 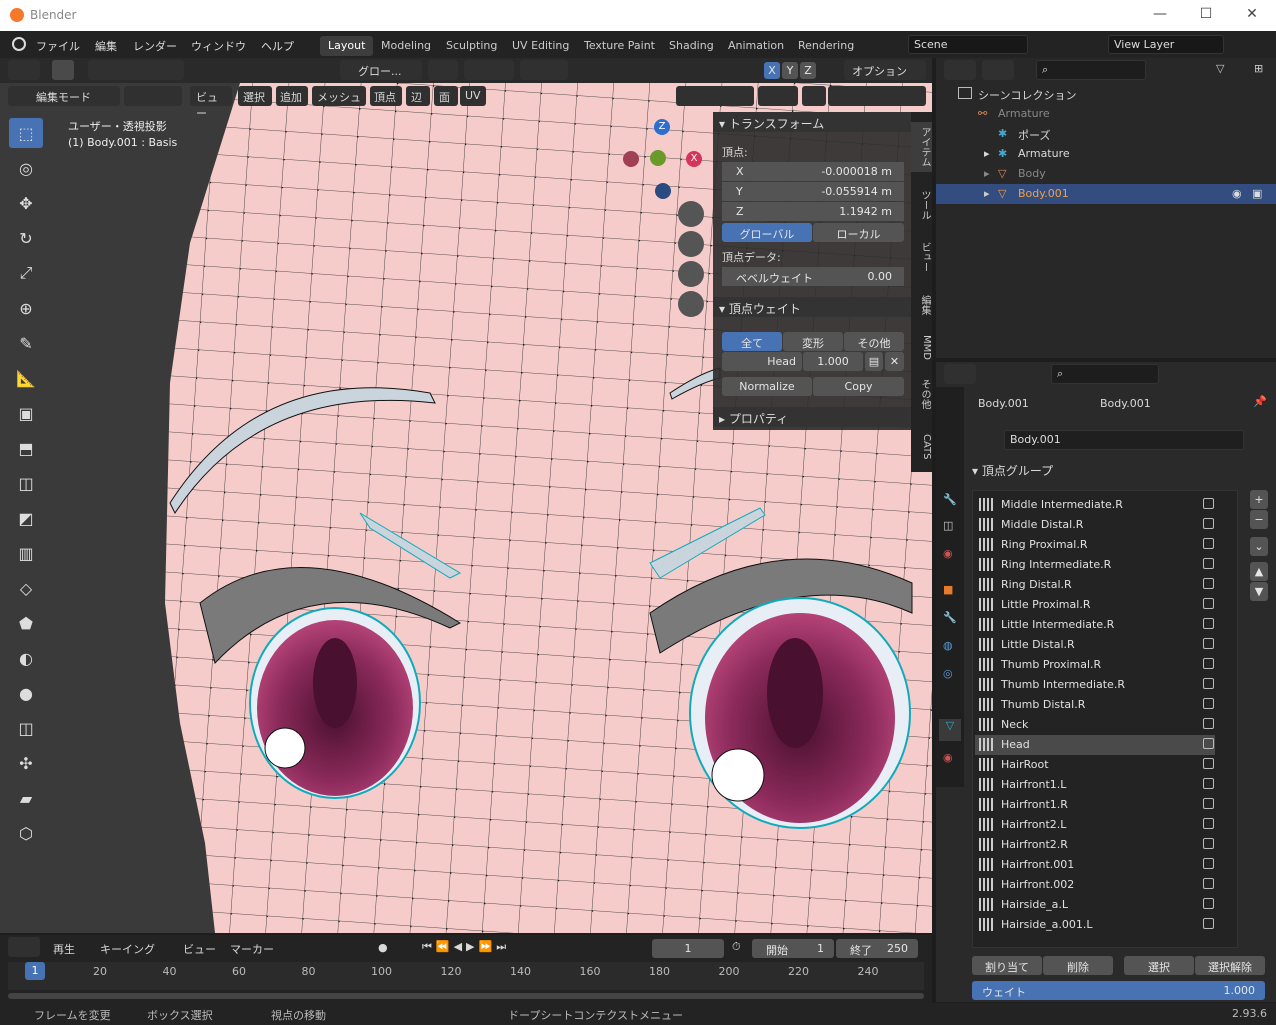 I want to click on tab-view: ビュー, so click(x=921, y=257).